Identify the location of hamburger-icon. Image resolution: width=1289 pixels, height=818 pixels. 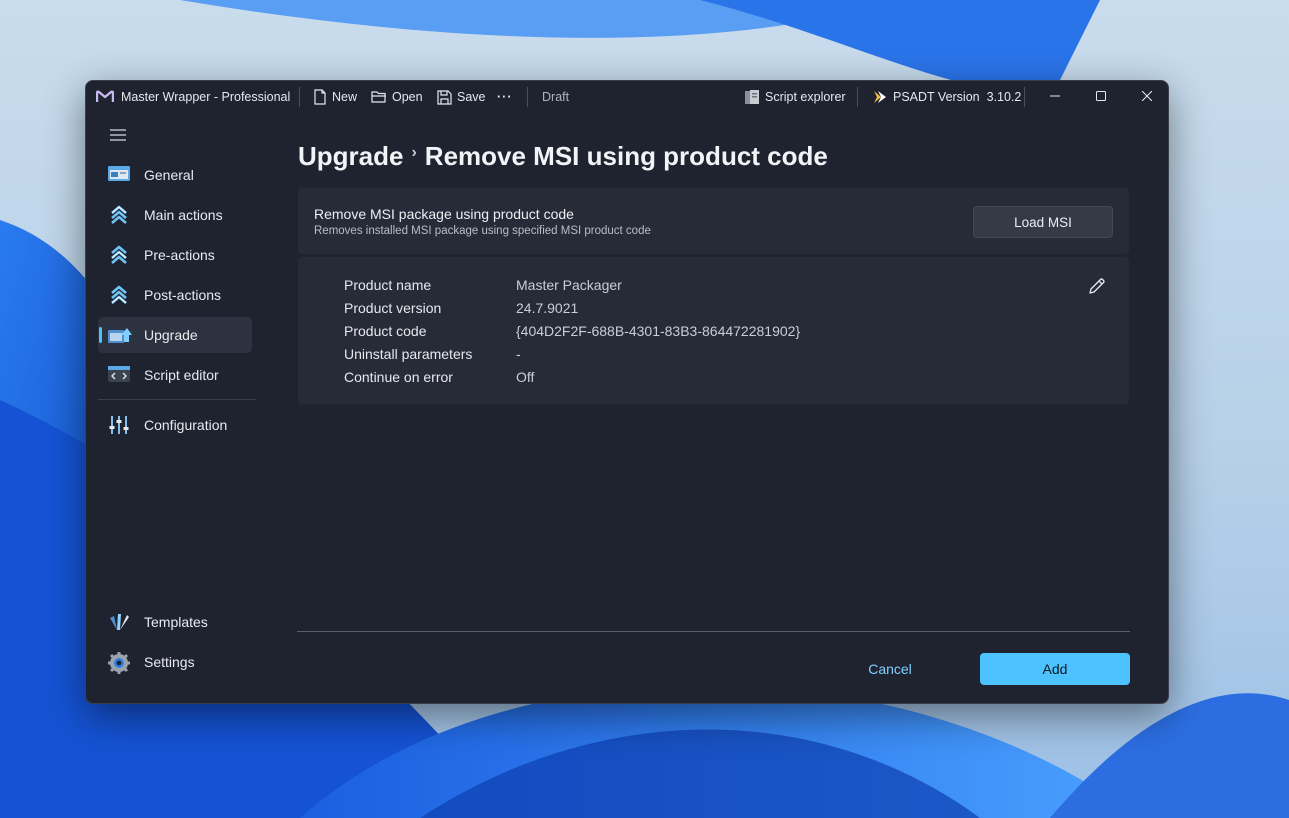
(118, 136).